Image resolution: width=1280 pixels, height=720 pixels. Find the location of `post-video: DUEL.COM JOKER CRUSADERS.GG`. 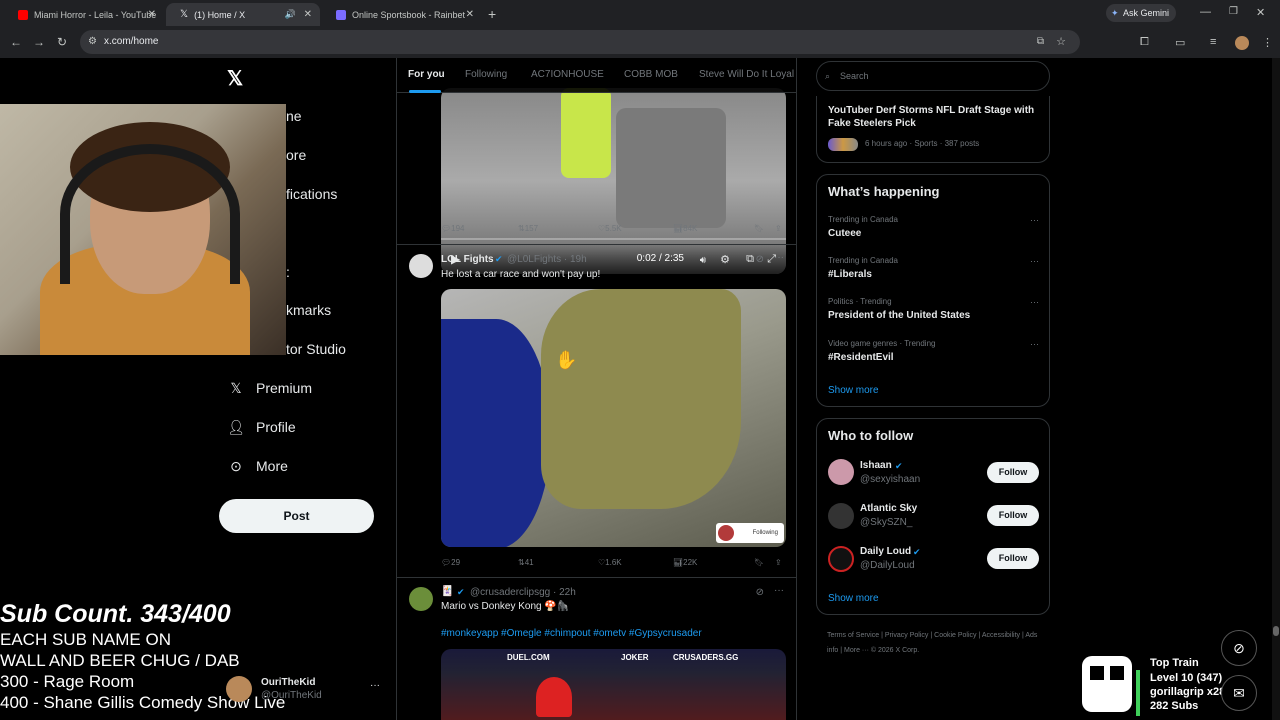

post-video: DUEL.COM JOKER CRUSADERS.GG is located at coordinates (613, 684).